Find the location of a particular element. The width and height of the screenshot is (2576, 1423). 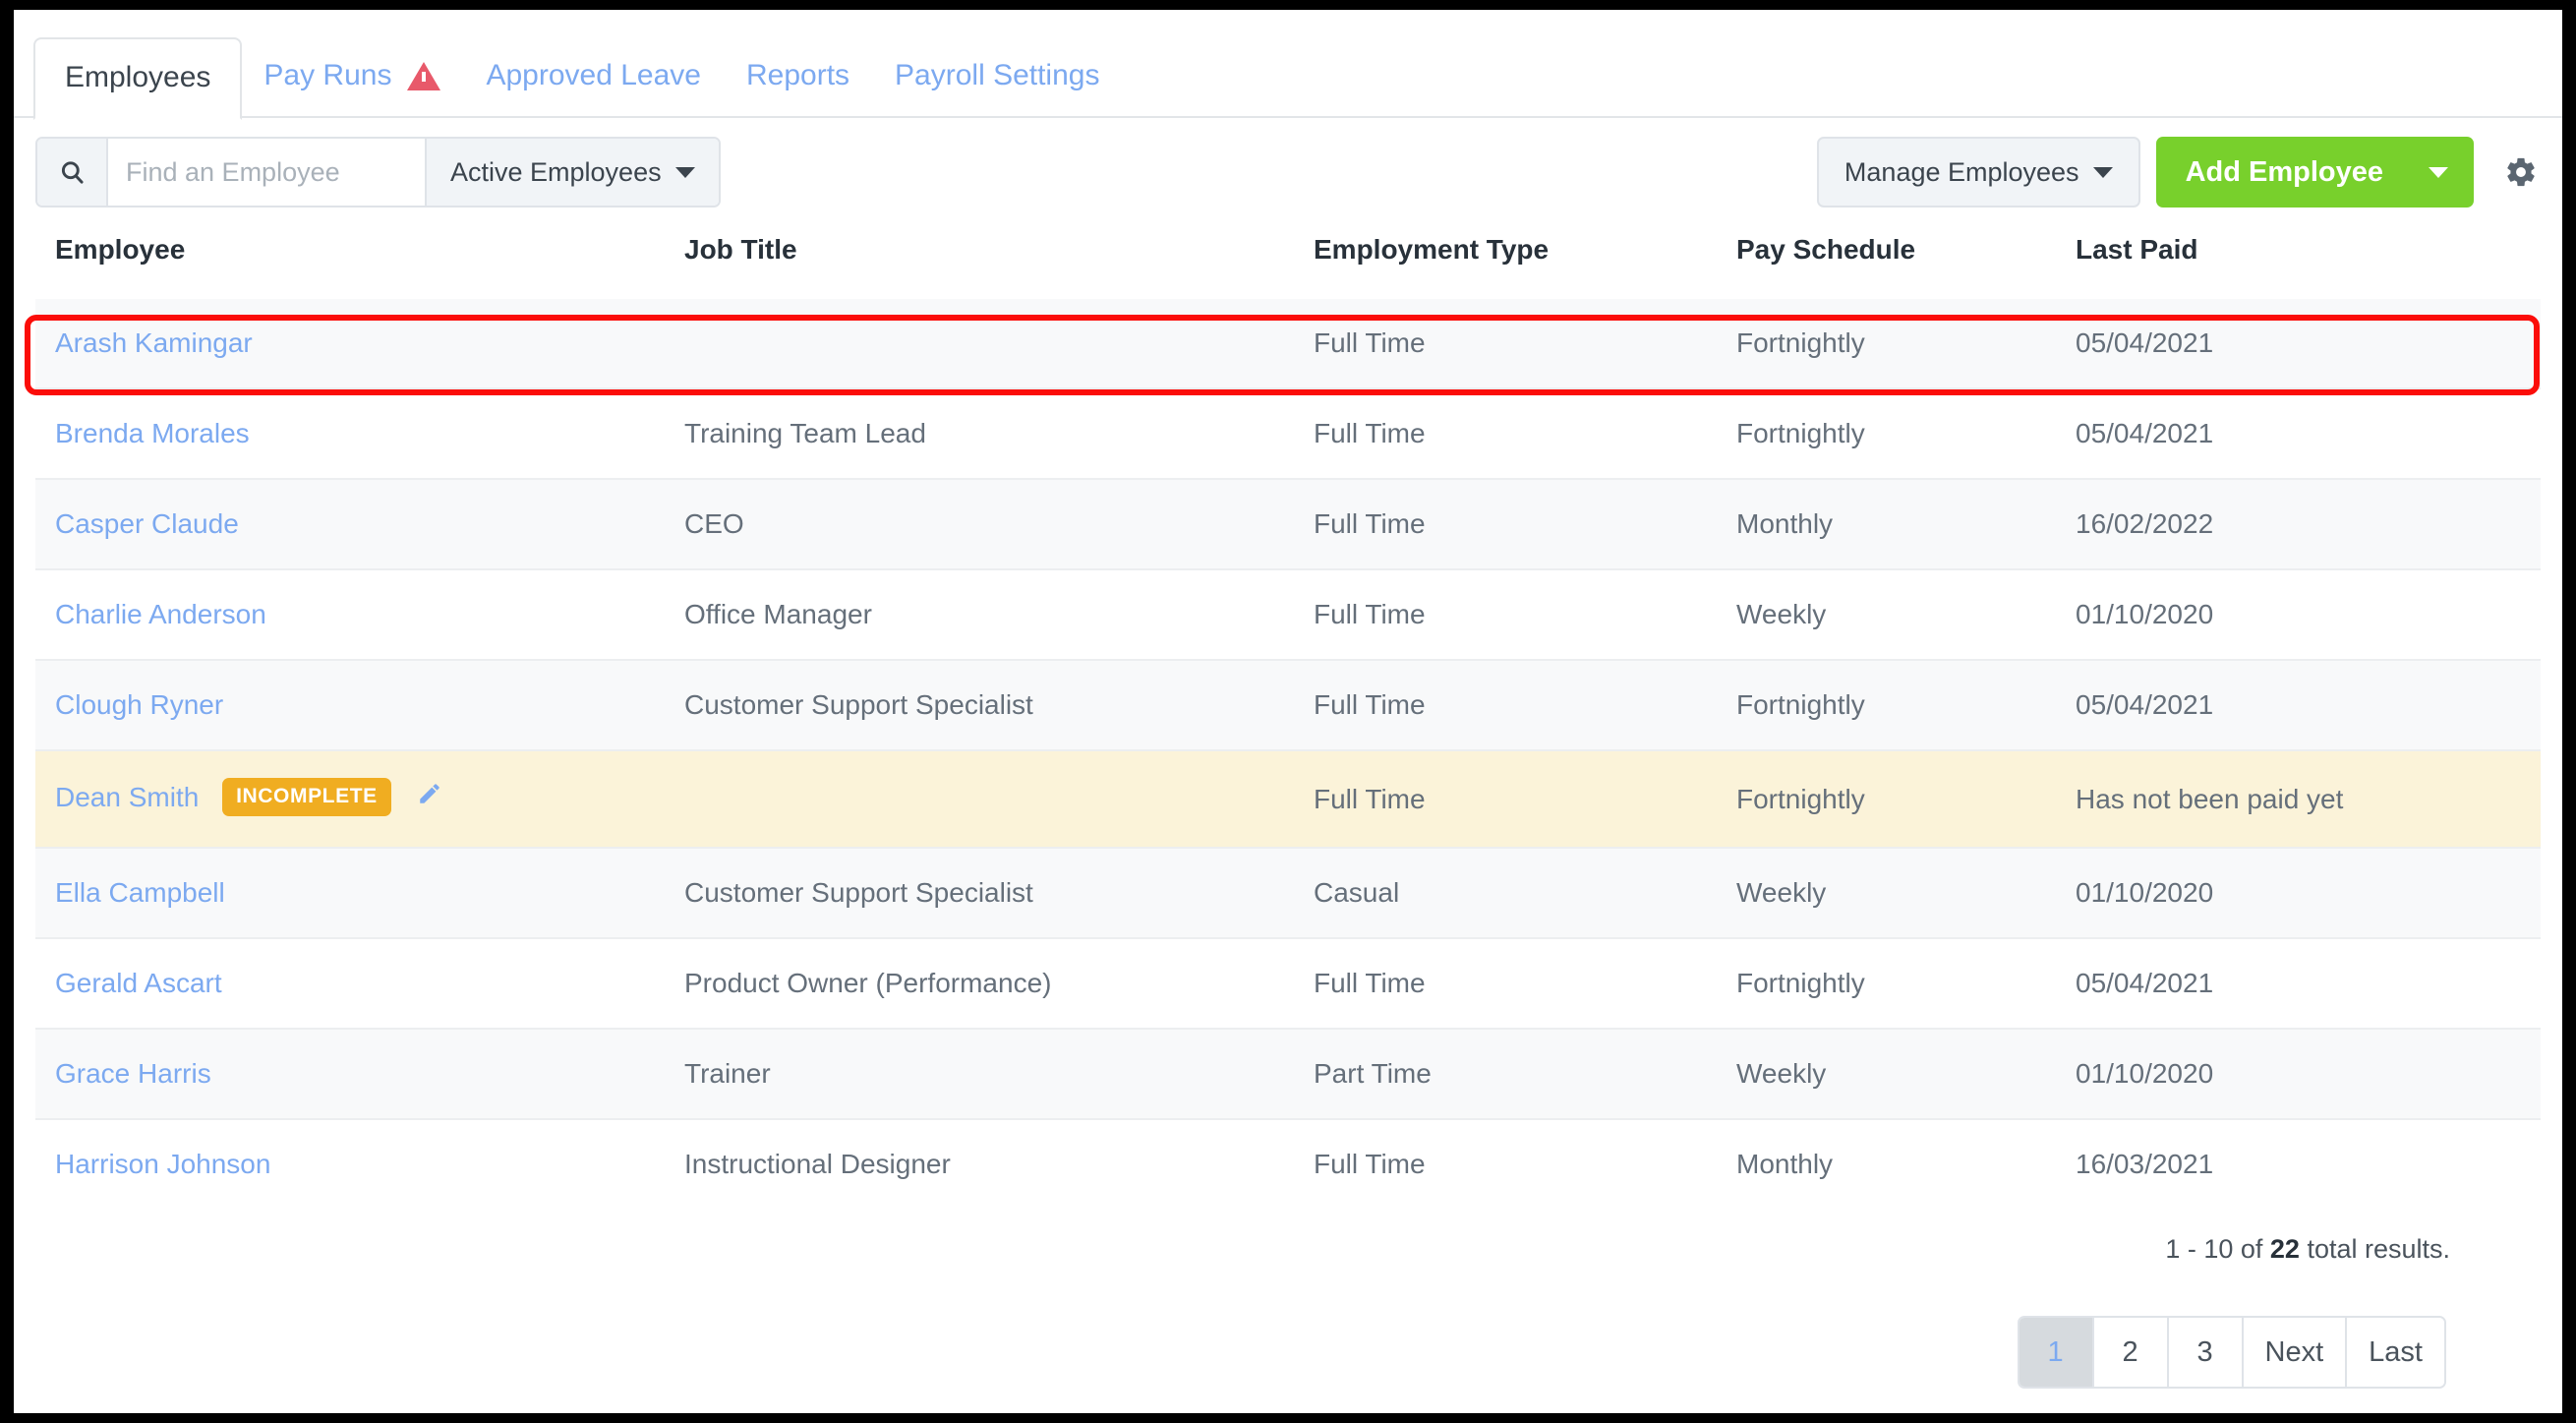

employee-link: Ella Campbell is located at coordinates (140, 892).